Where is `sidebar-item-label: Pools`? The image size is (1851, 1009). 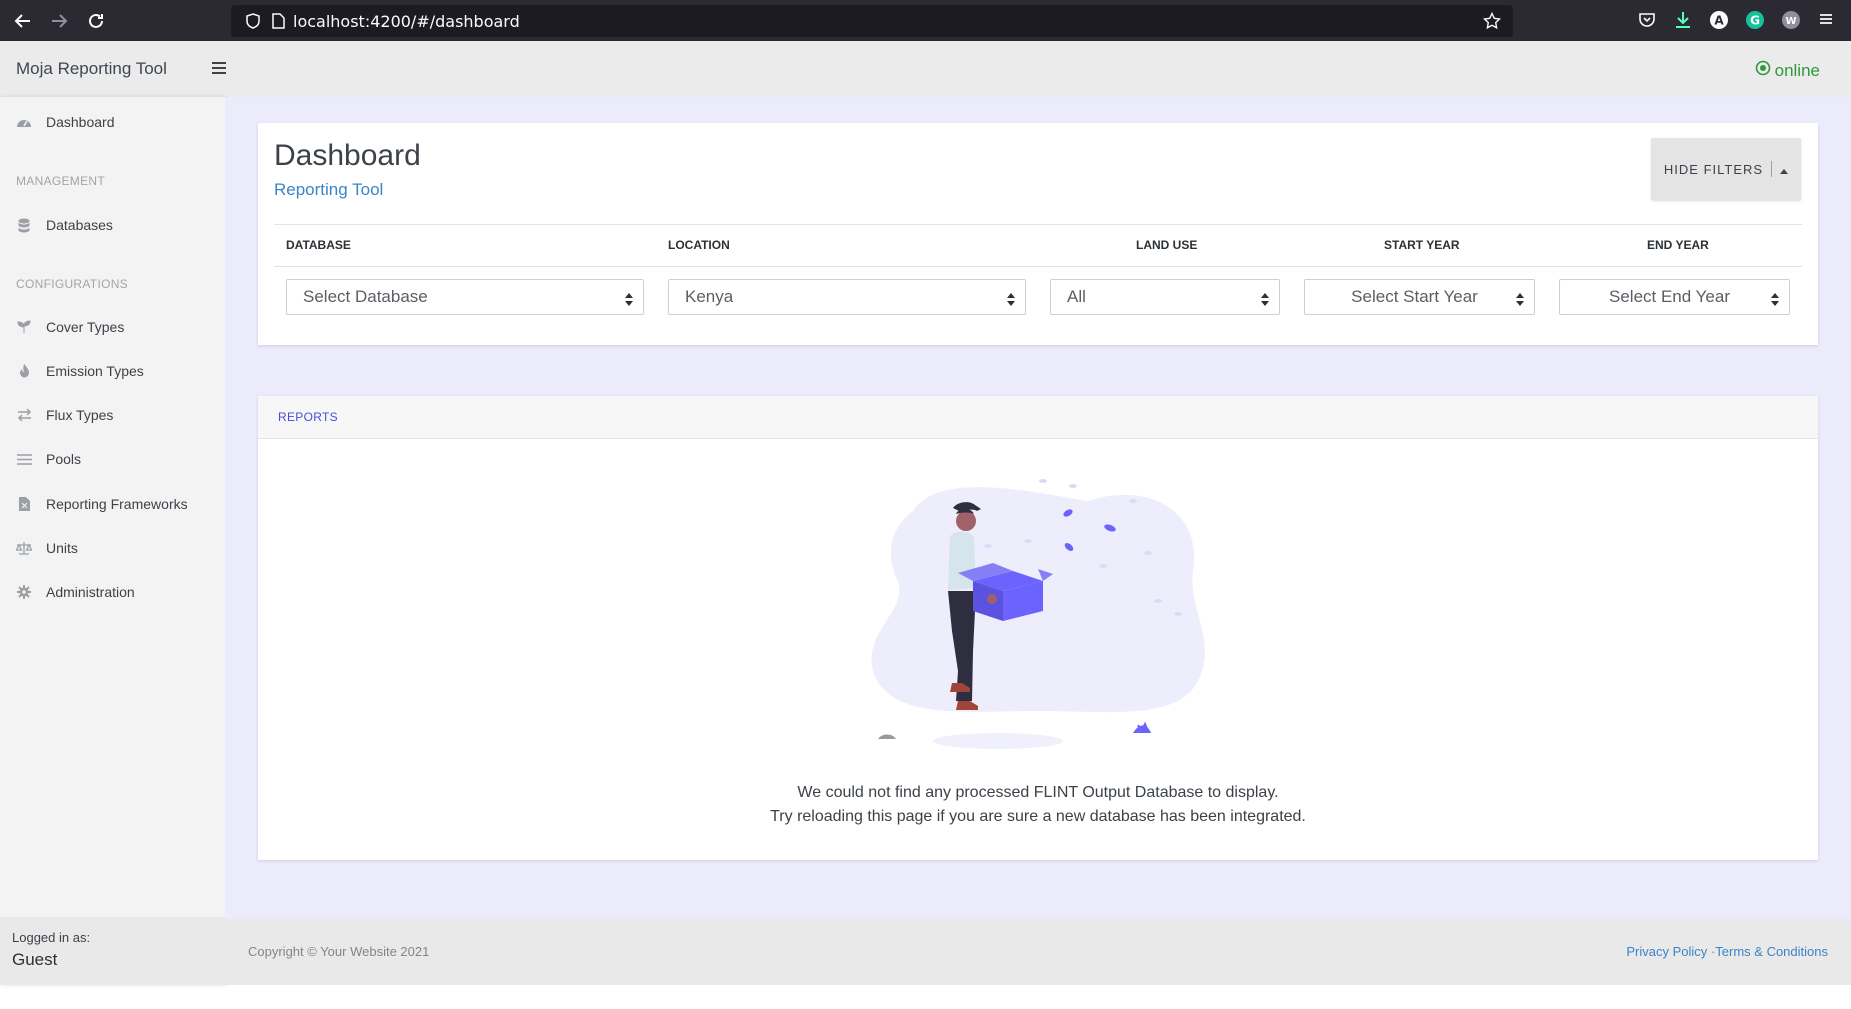 sidebar-item-label: Pools is located at coordinates (64, 459).